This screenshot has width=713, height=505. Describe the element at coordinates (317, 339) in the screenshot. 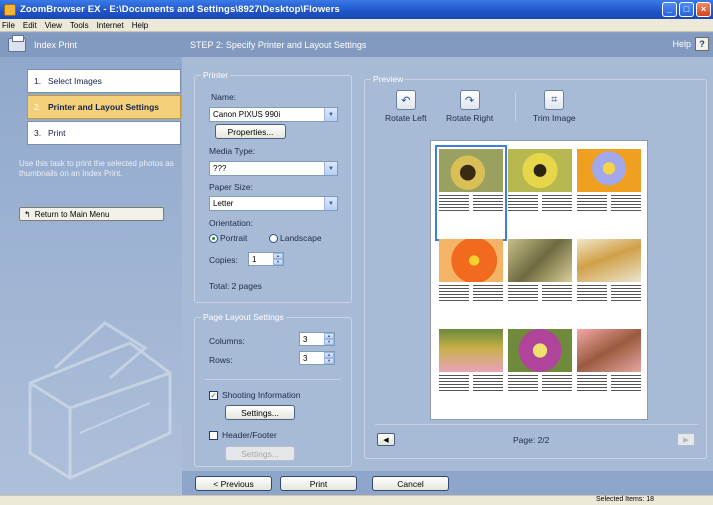

I see `columns-stepper: 3 ▲ ▼` at that location.